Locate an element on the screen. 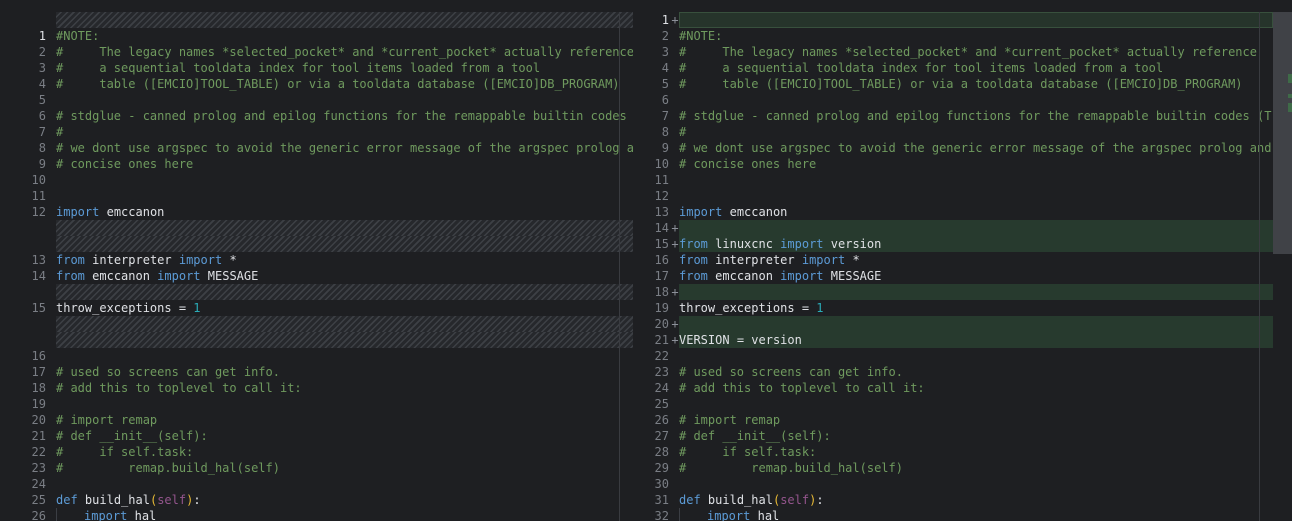 Image resolution: width=1292 pixels, height=521 pixels. code-line: 19 throw_exceptions = 1 is located at coordinates (959, 308).